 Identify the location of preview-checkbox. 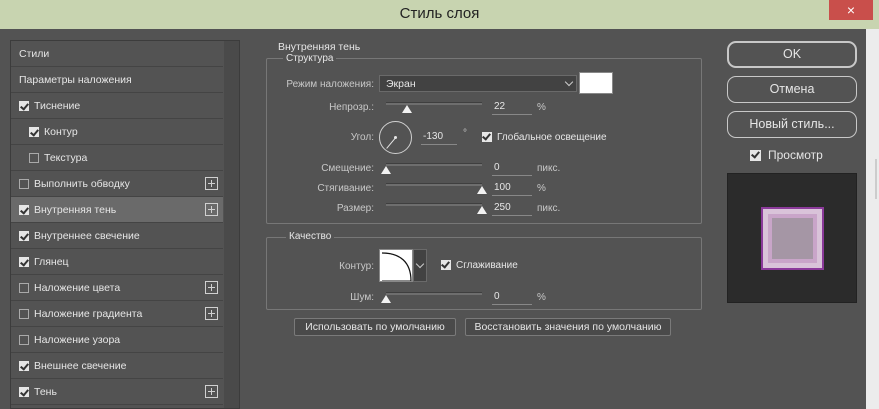
(755, 155).